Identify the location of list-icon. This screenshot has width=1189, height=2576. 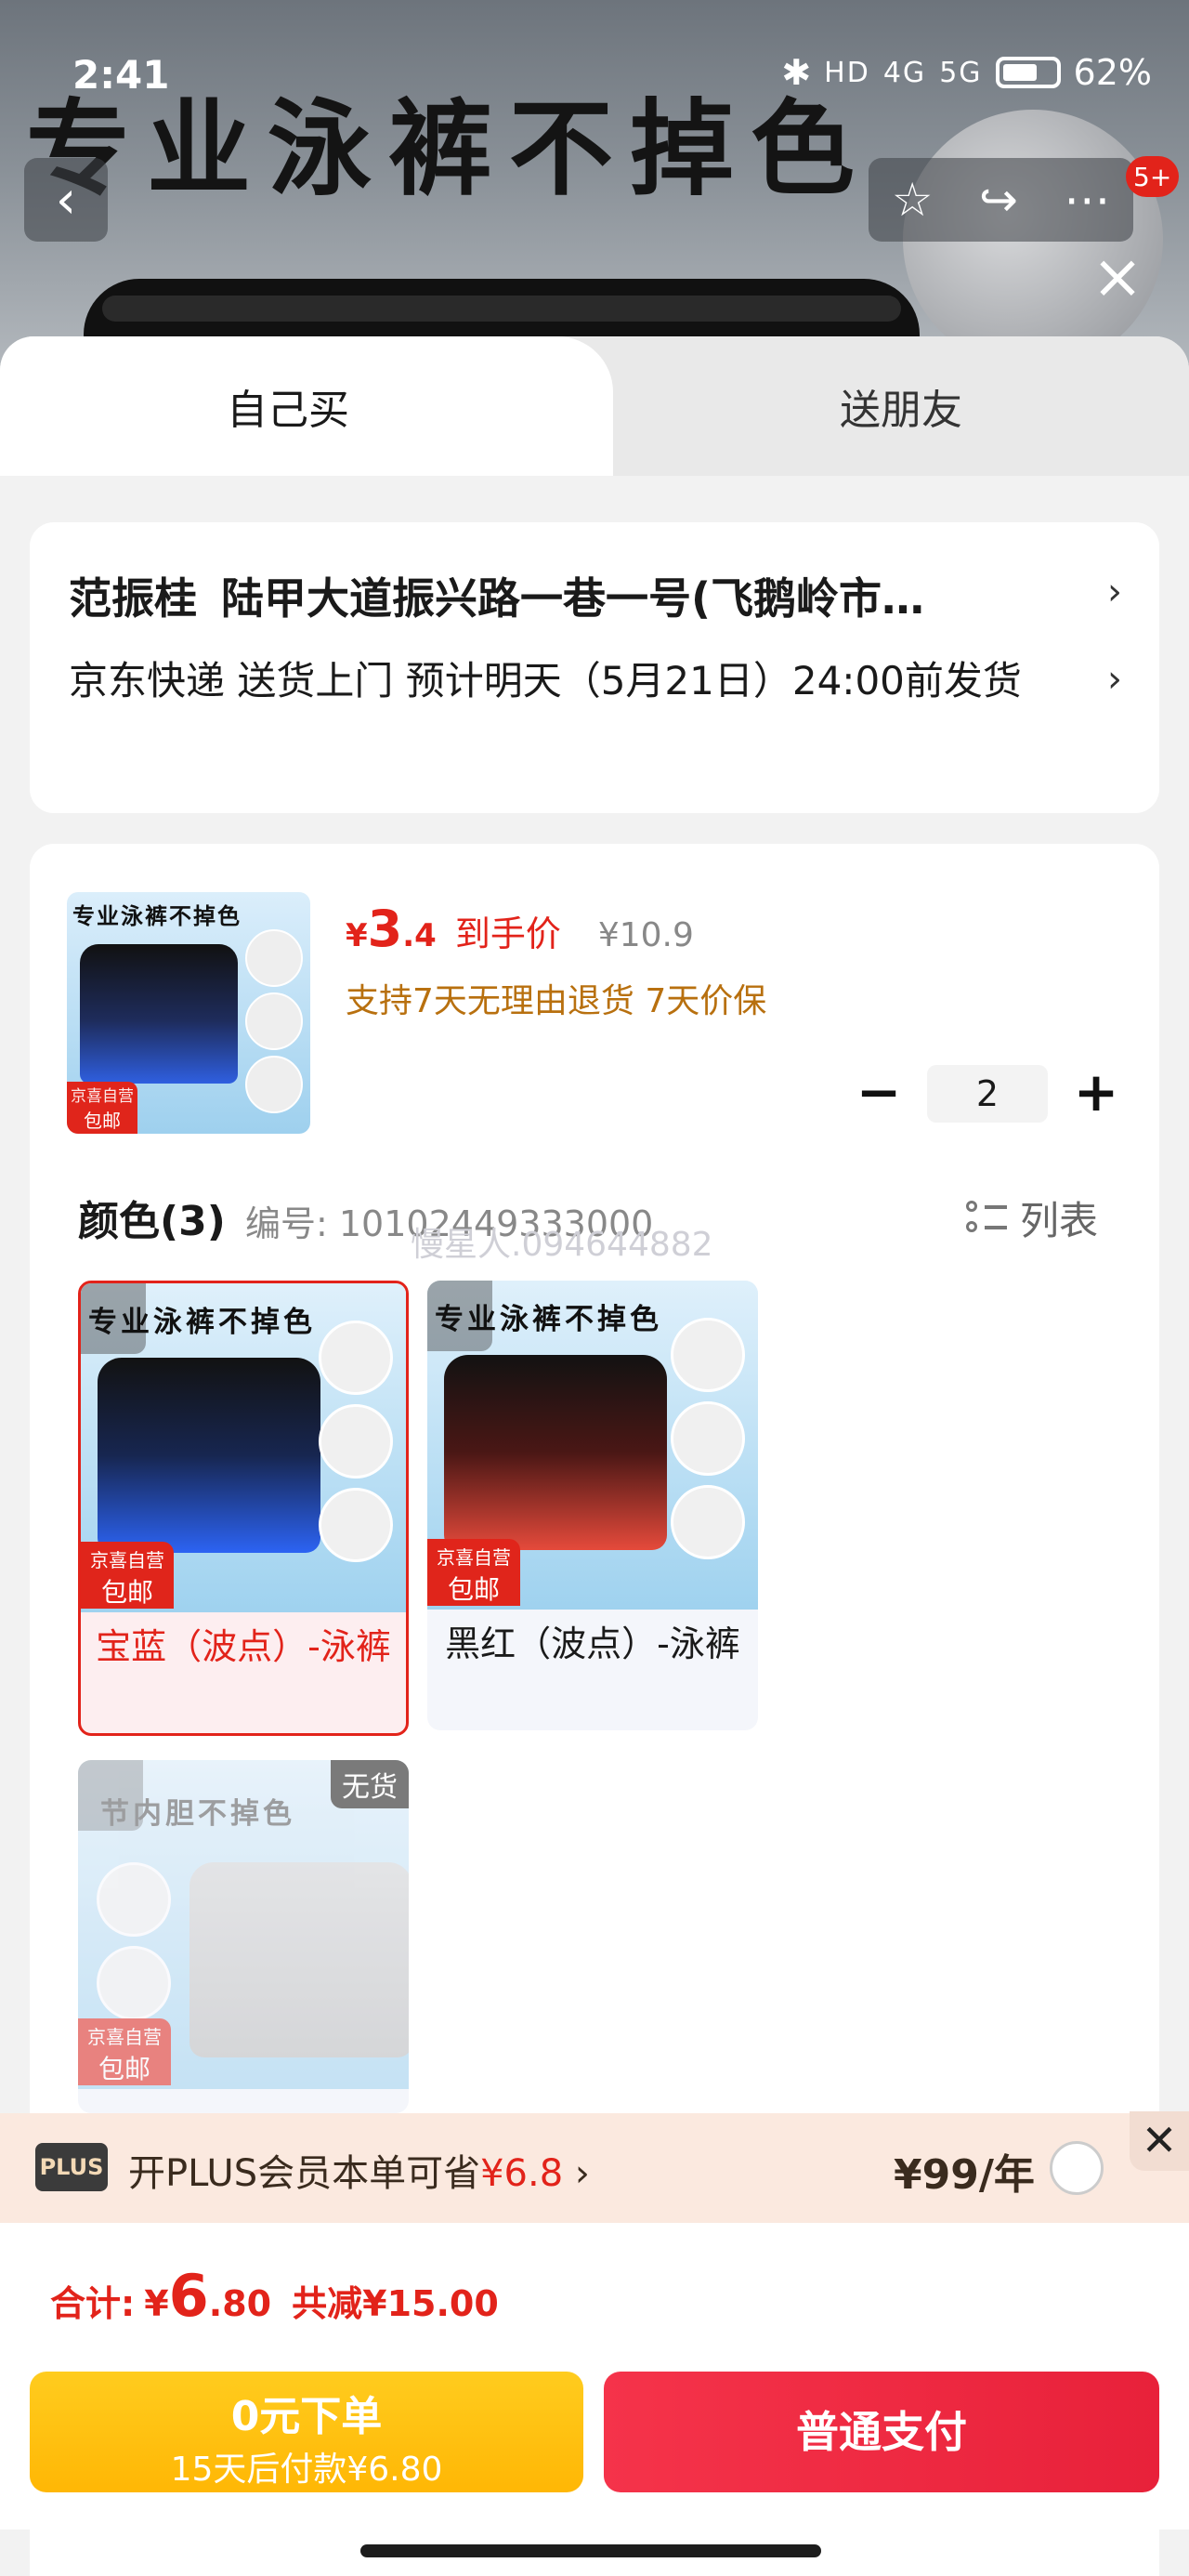
(986, 1218).